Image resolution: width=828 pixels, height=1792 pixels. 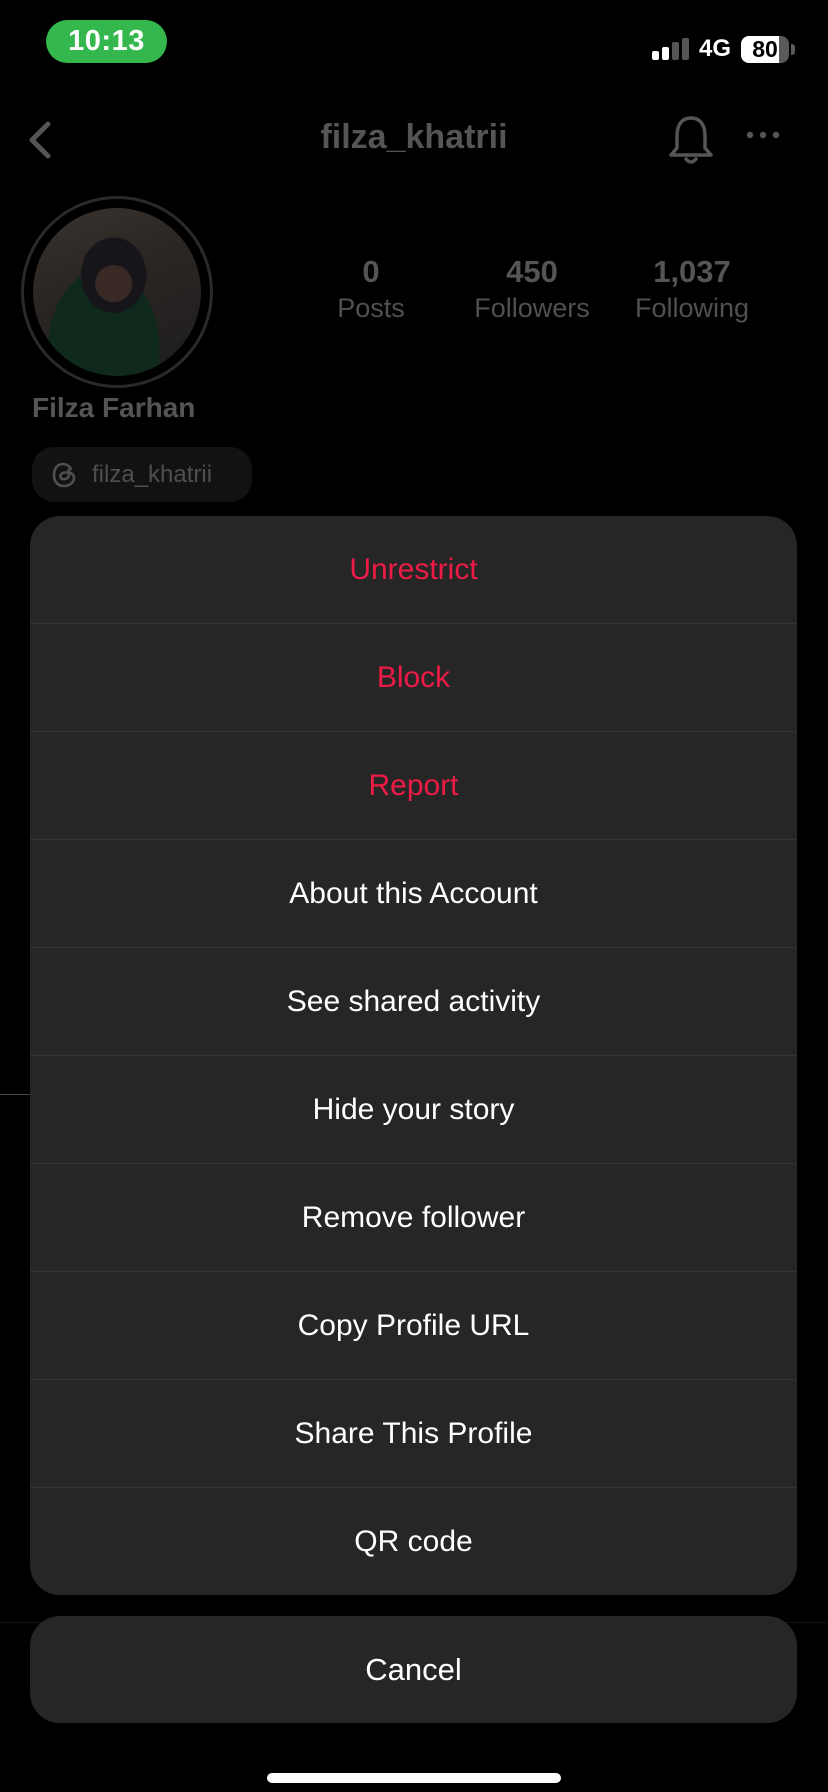 What do you see at coordinates (371, 308) in the screenshot?
I see `stat-label: Posts` at bounding box center [371, 308].